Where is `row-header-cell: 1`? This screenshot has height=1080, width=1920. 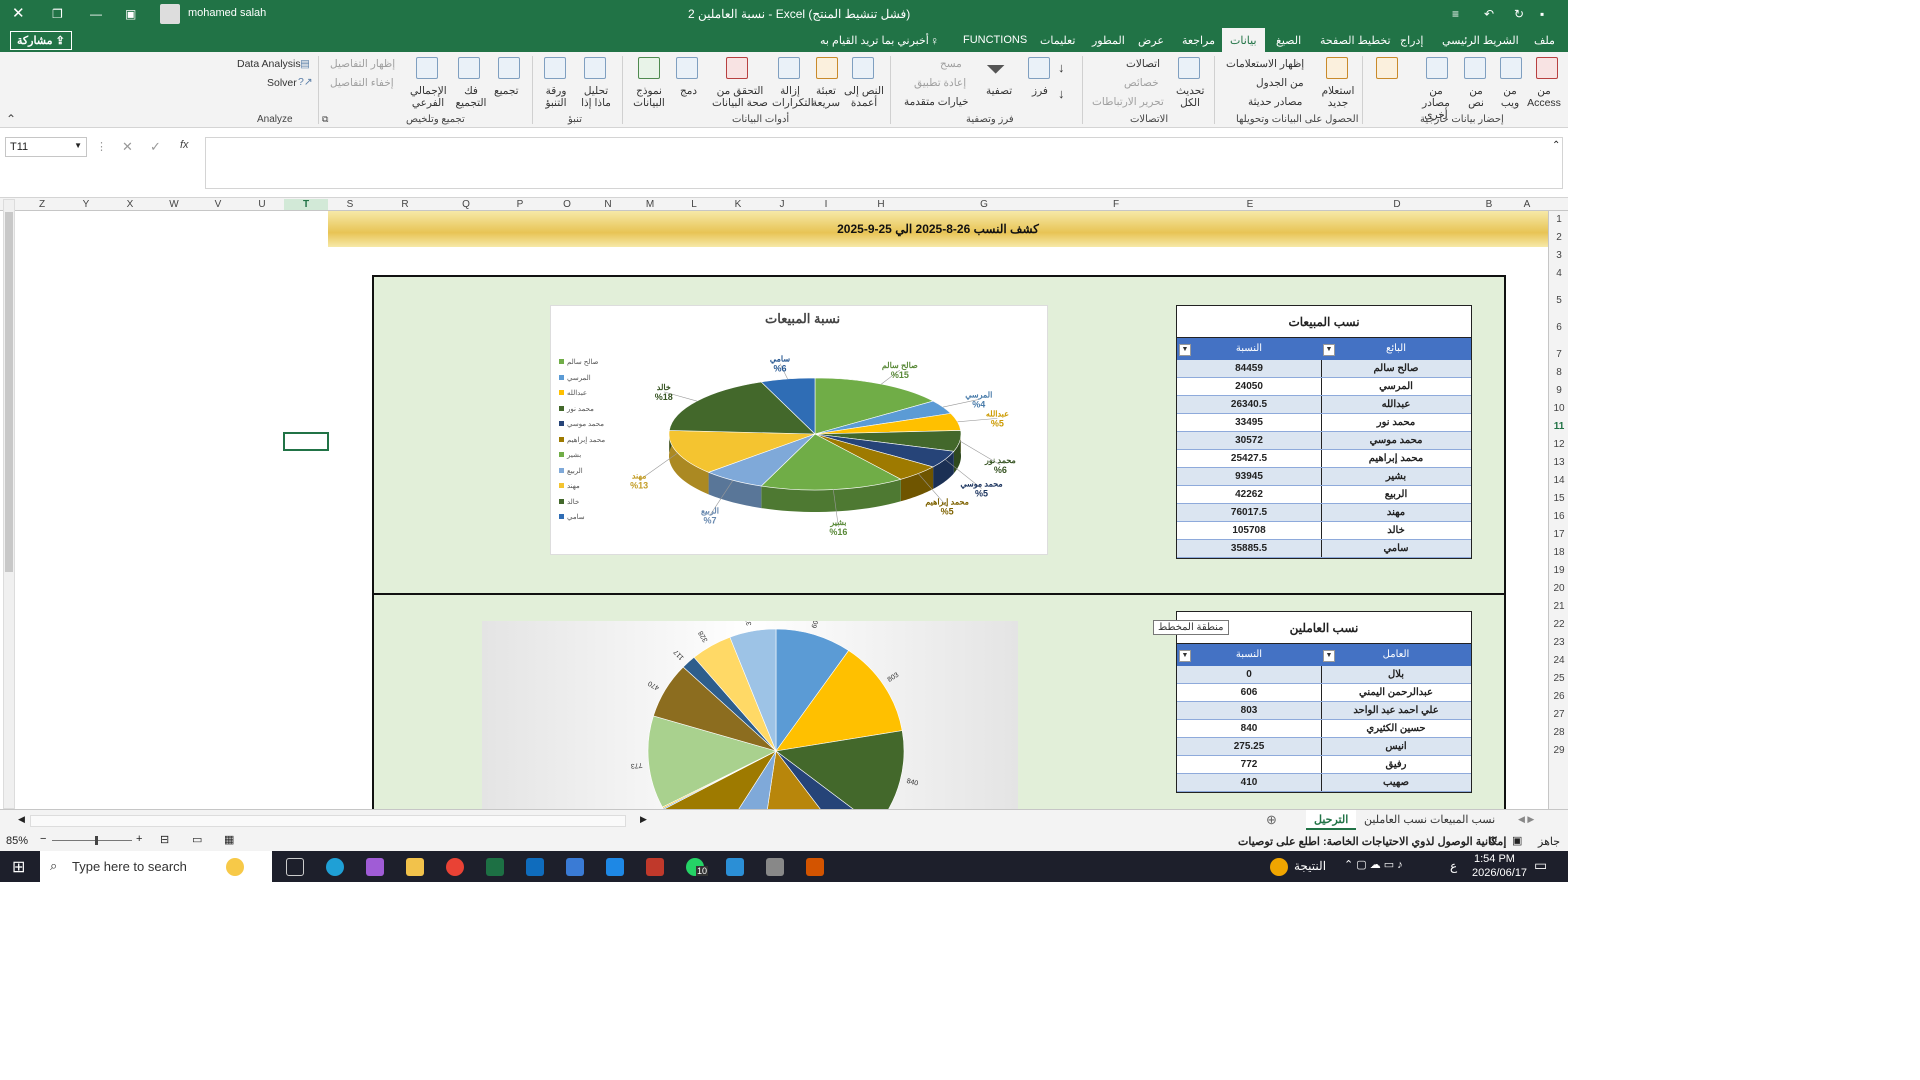
row-header-cell: 1 is located at coordinates (1559, 219).